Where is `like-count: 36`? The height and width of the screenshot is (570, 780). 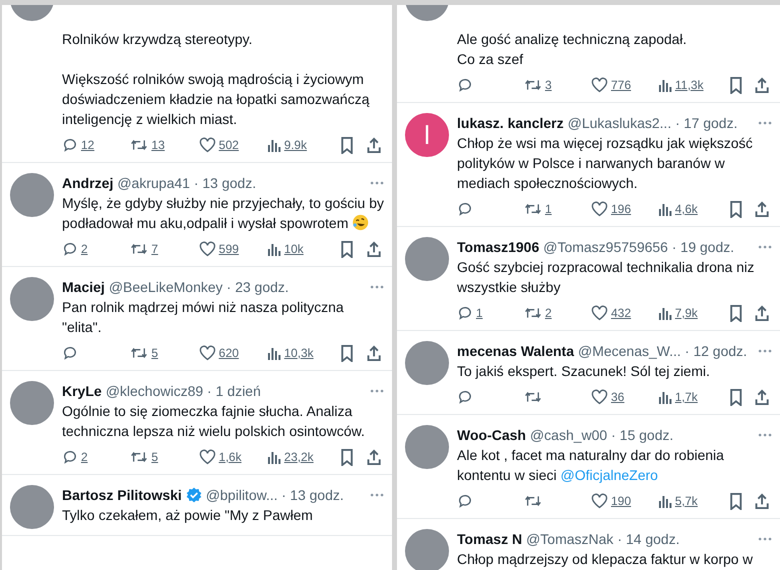
like-count: 36 is located at coordinates (617, 397).